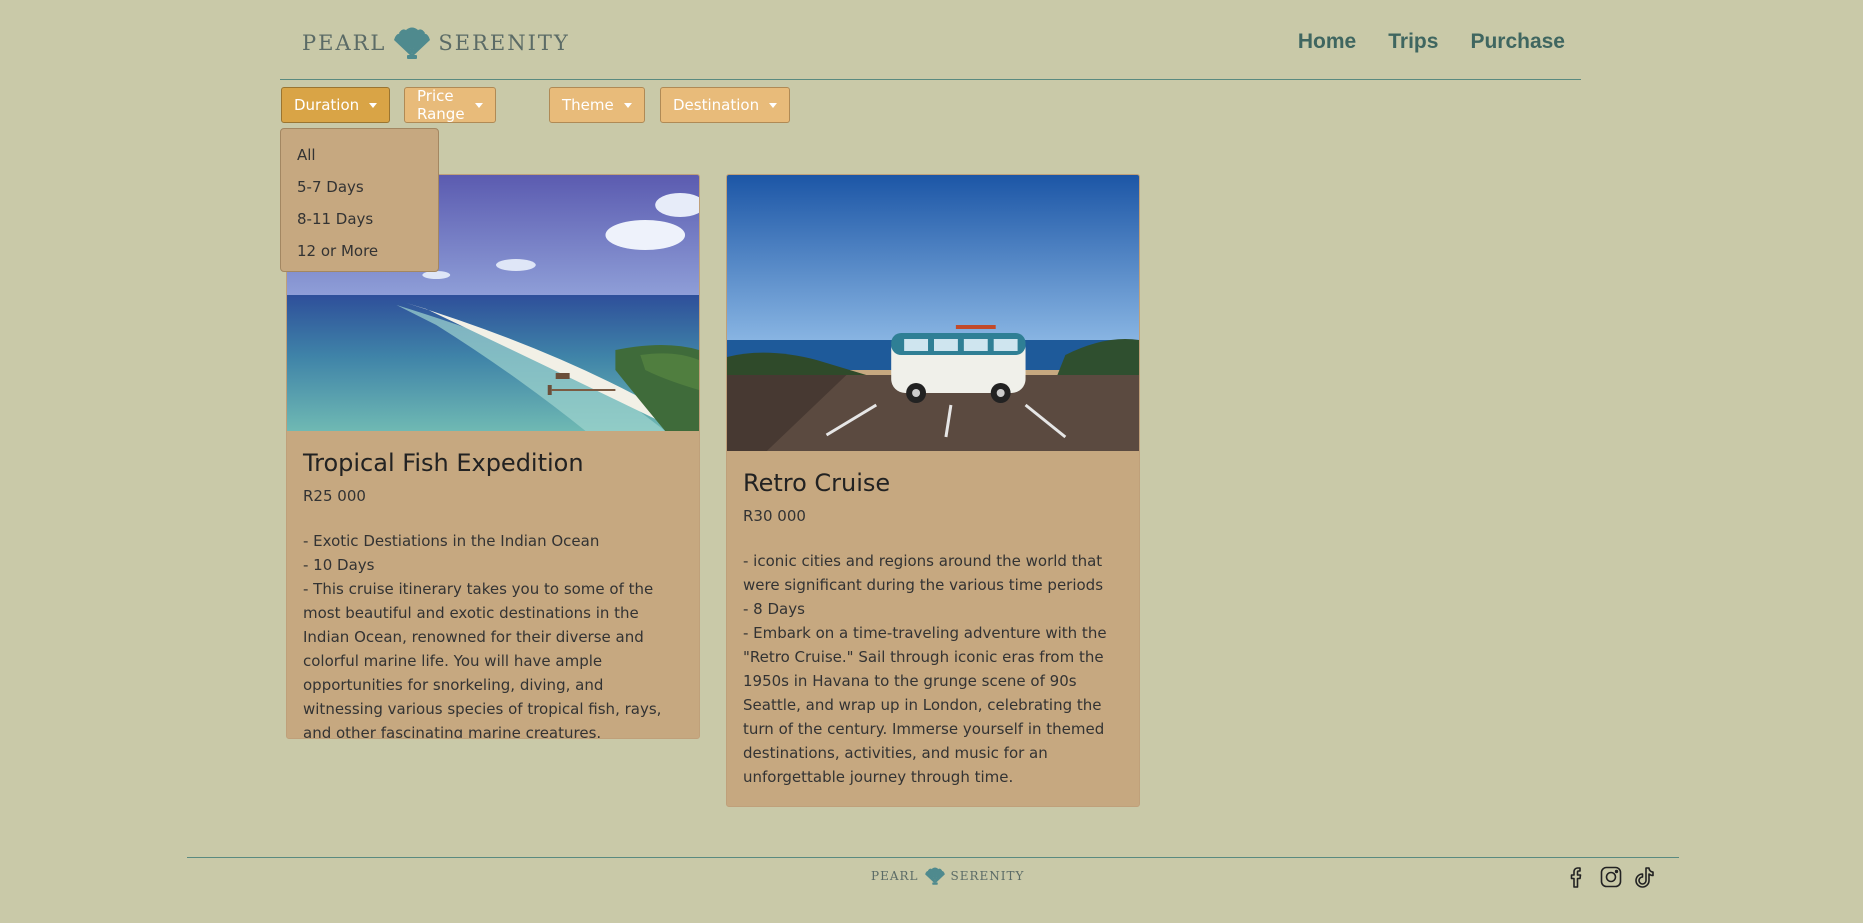  What do you see at coordinates (441, 105) in the screenshot?
I see `price-range-filter-label: Price Range` at bounding box center [441, 105].